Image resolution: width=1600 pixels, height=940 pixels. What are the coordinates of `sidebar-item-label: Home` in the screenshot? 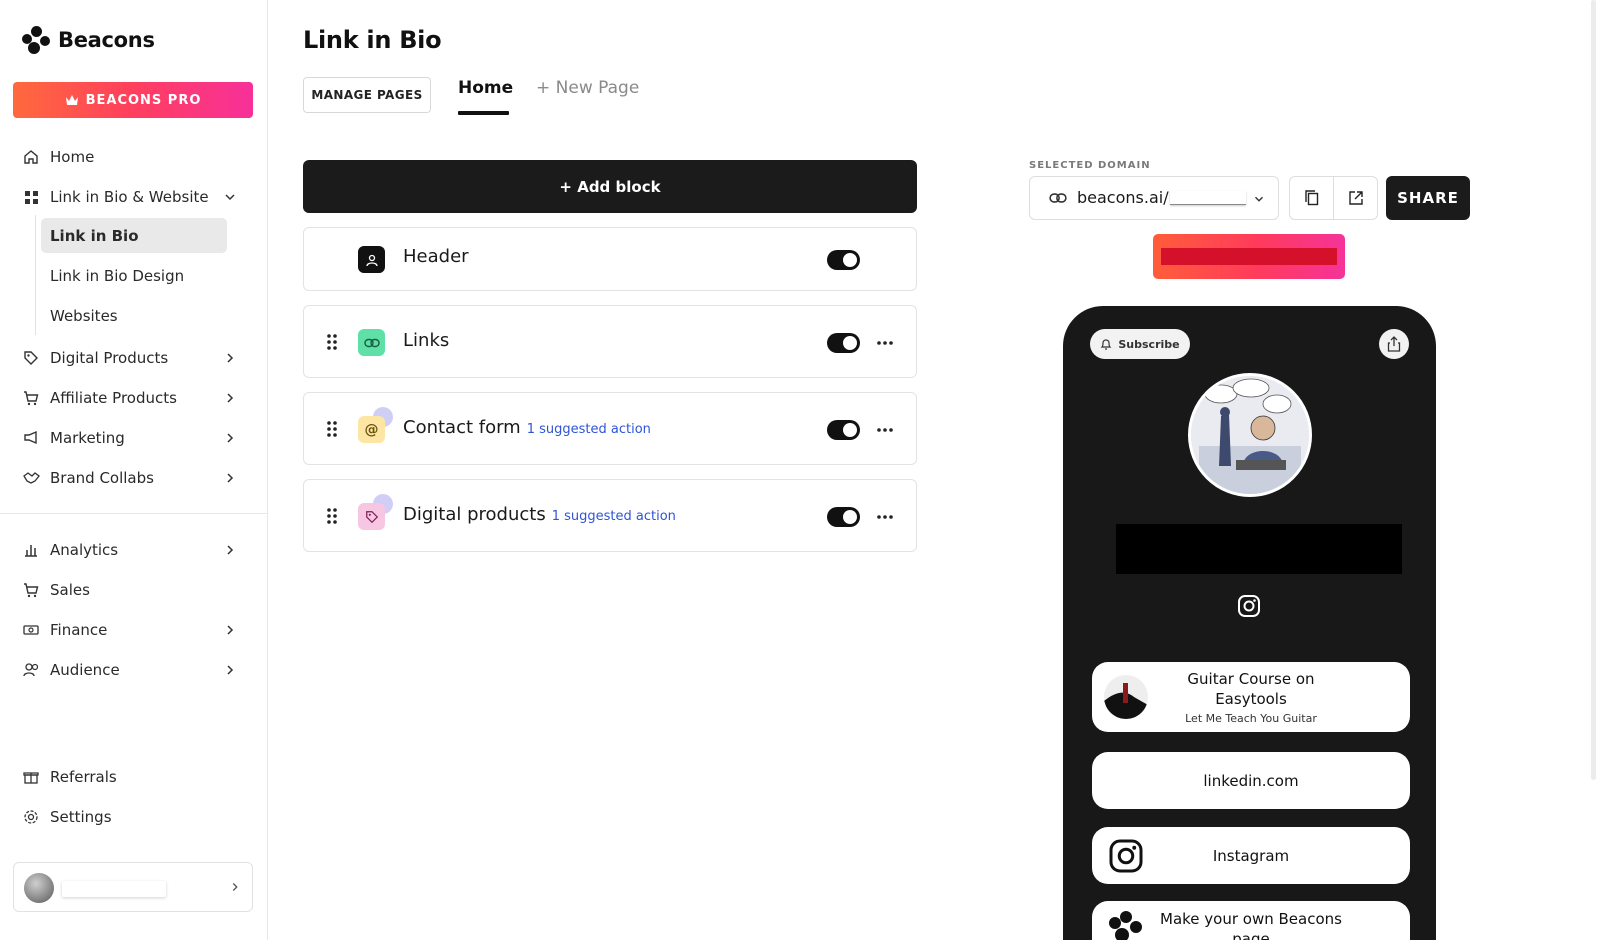 It's located at (72, 157).